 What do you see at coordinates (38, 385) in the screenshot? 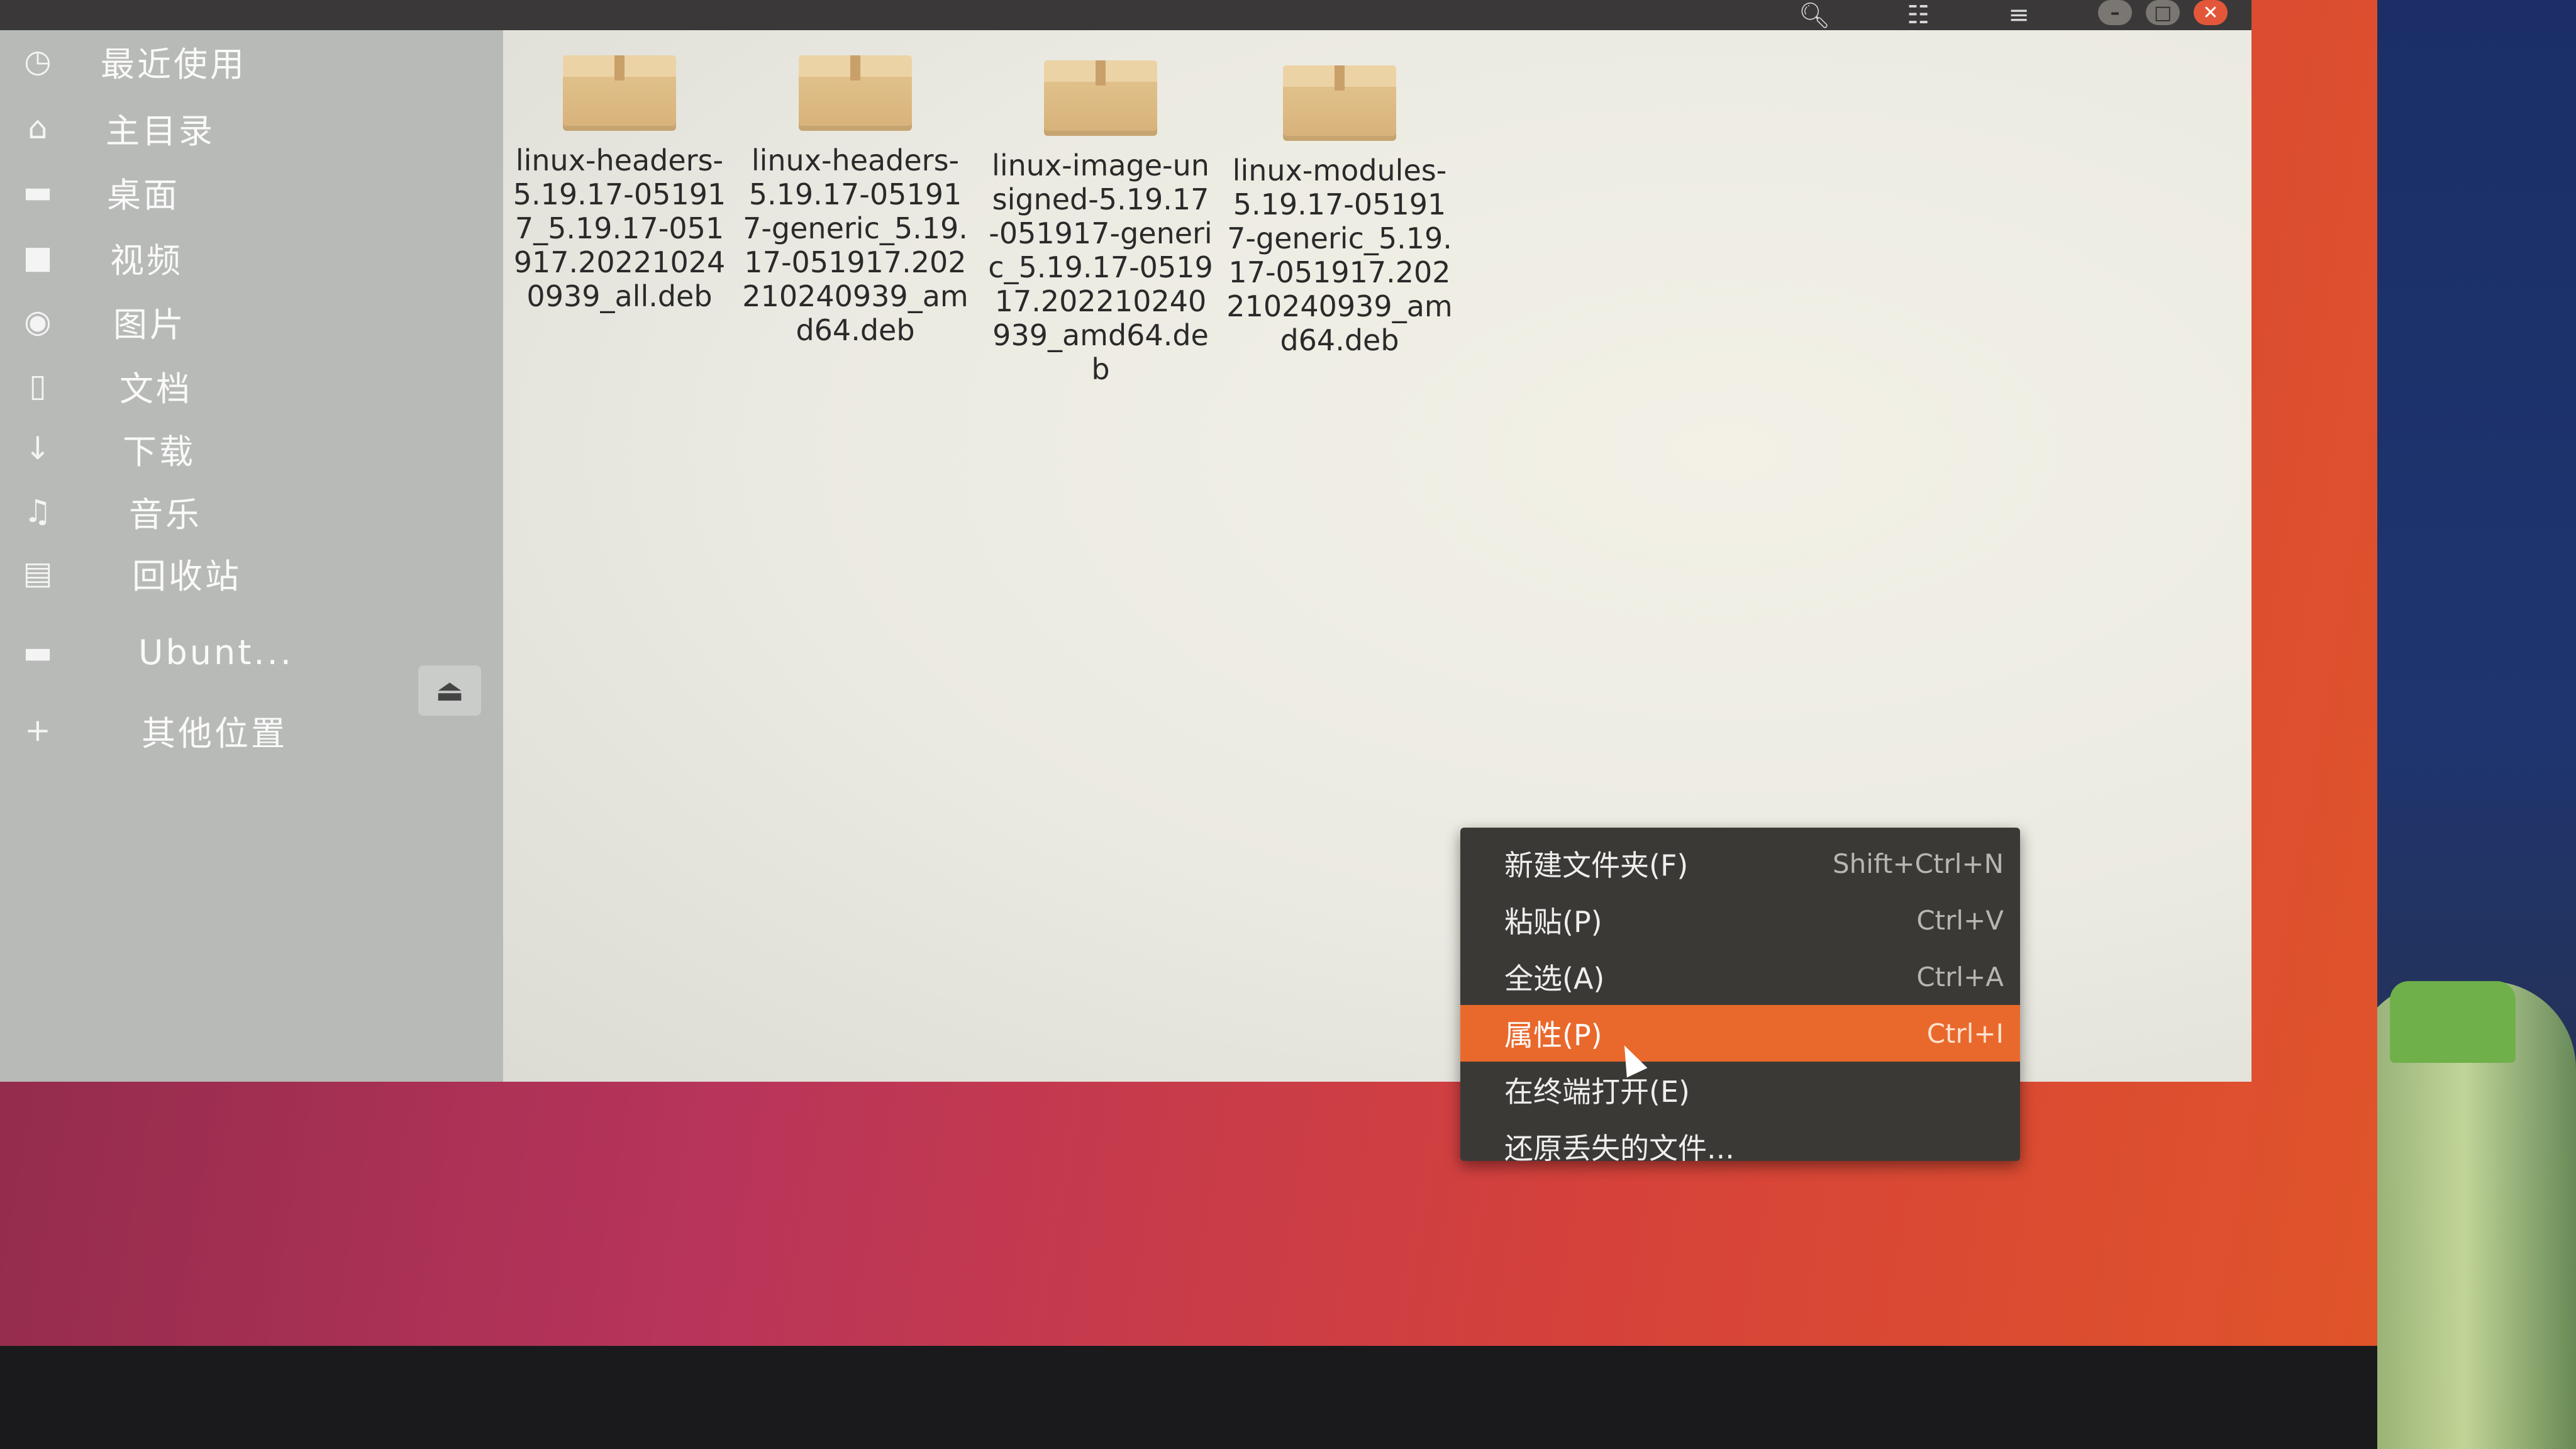
I see `document-icon: ▯` at bounding box center [38, 385].